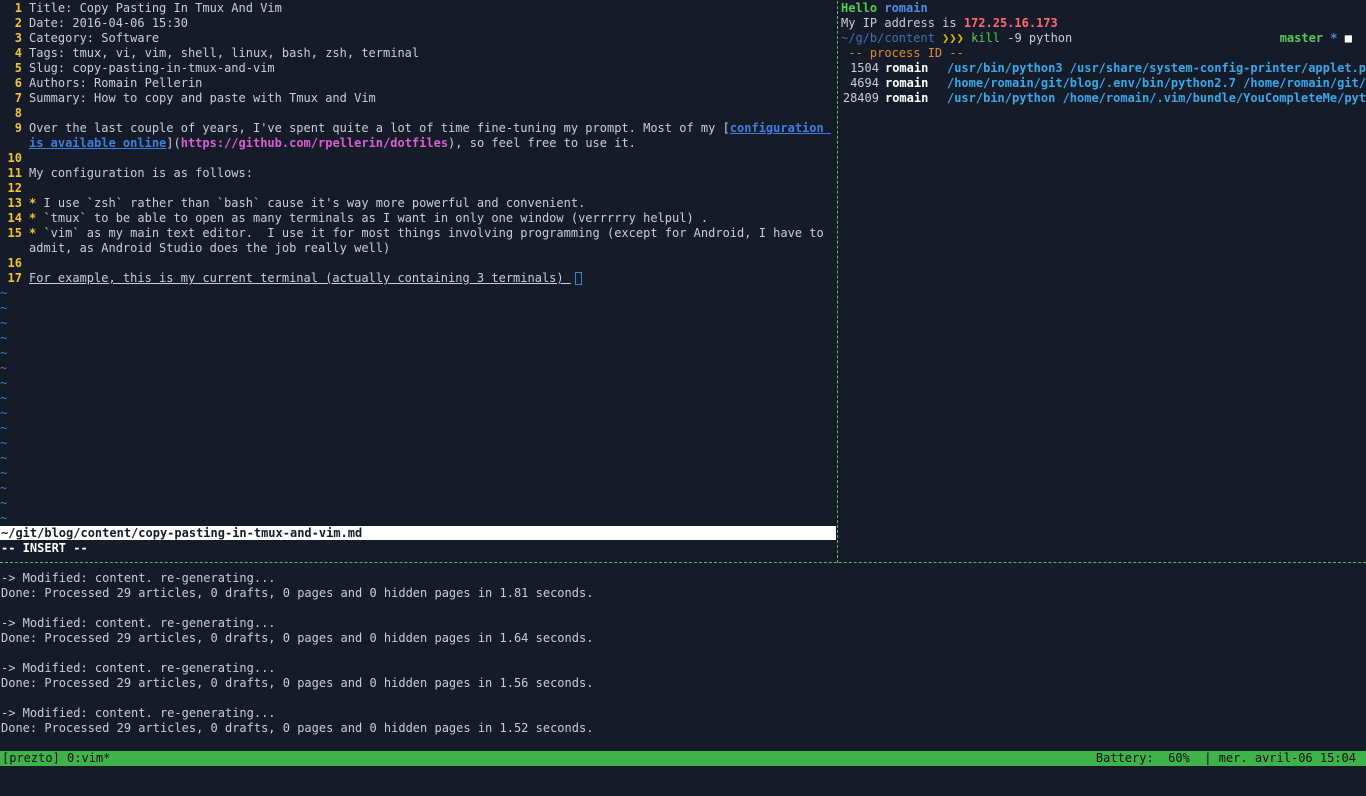 Image resolution: width=1366 pixels, height=796 pixels. Describe the element at coordinates (1040, 38) in the screenshot. I see `command-args: -9 python` at that location.